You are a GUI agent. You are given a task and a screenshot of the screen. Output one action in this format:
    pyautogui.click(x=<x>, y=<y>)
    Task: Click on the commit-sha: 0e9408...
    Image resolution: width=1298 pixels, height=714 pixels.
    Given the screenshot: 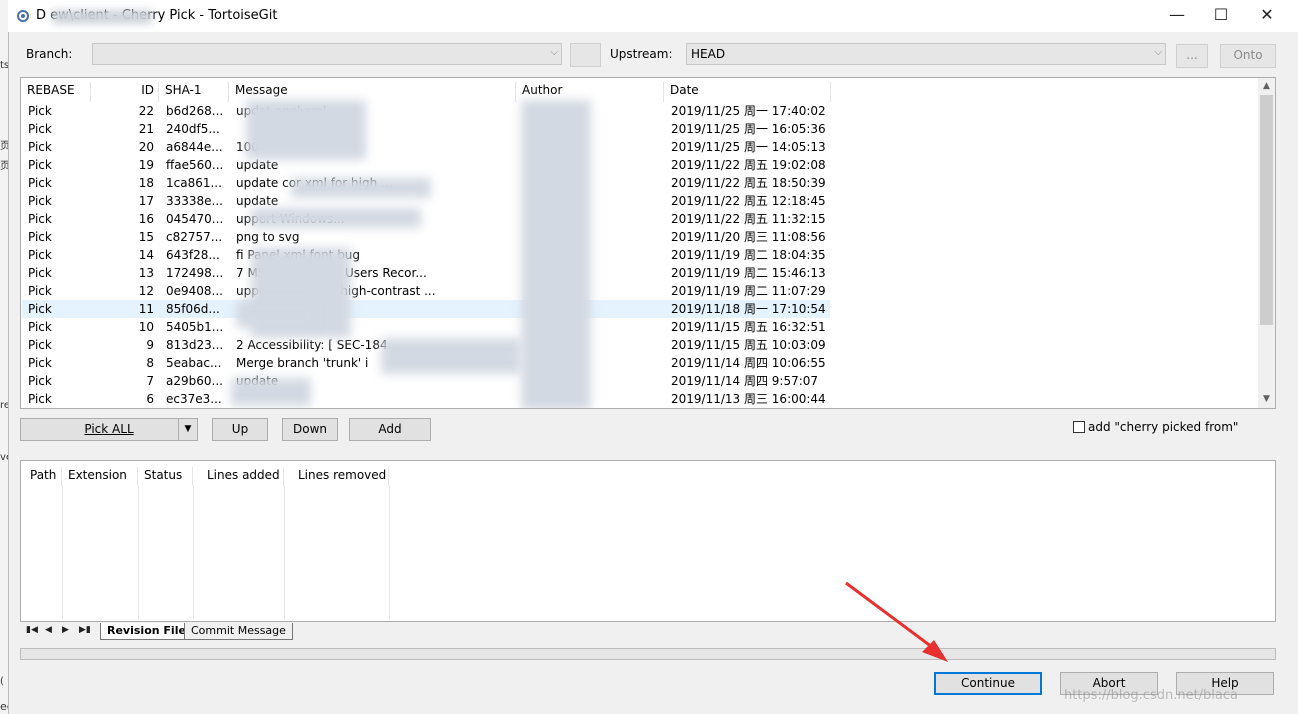 What is the action you would take?
    pyautogui.click(x=194, y=291)
    